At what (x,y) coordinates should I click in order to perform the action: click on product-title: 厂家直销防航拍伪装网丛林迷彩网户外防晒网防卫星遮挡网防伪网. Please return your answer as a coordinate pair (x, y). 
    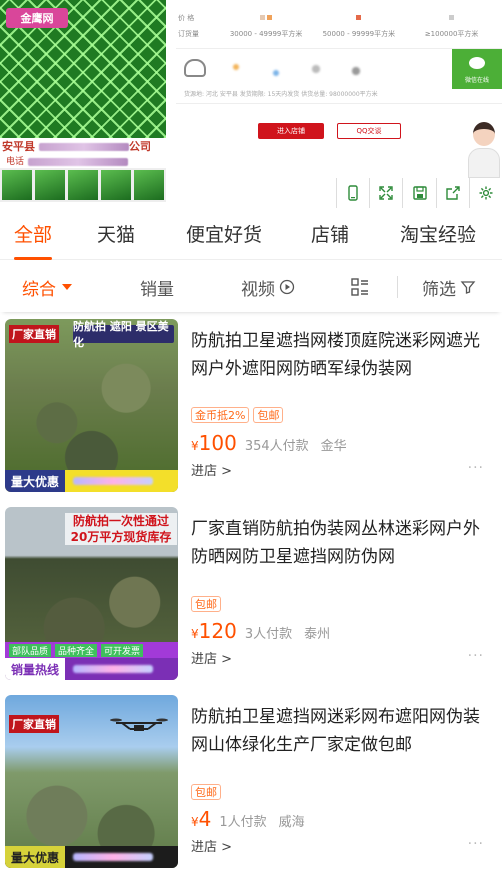
    Looking at the image, I should click on (336, 543).